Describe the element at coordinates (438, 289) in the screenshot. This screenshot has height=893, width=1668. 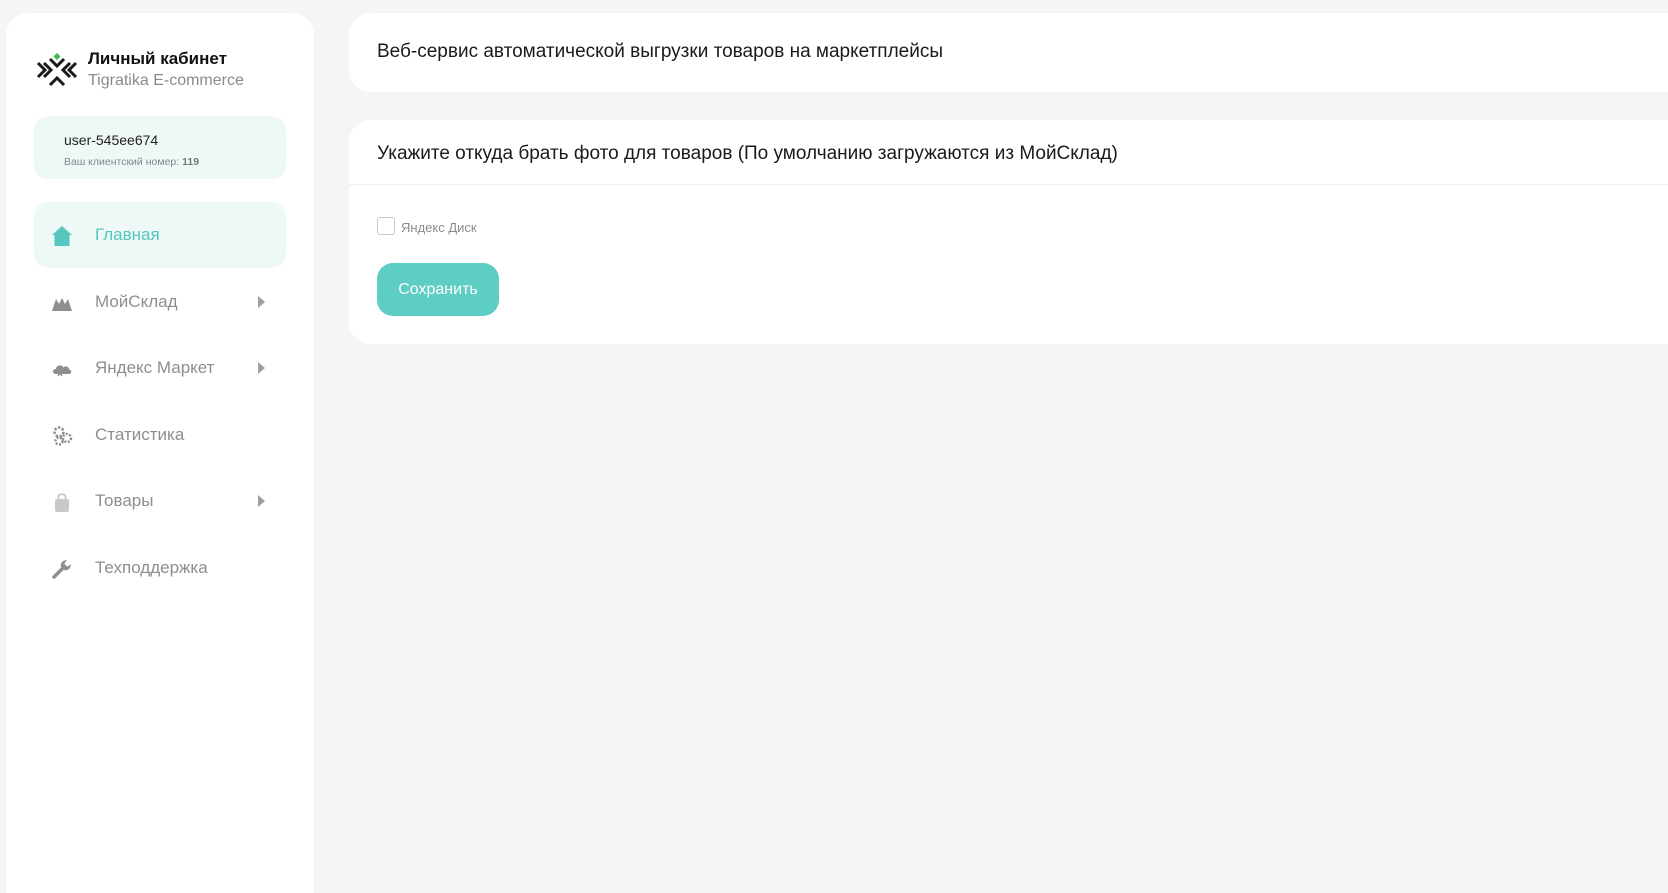
I see `save-button: Сохранить` at that location.